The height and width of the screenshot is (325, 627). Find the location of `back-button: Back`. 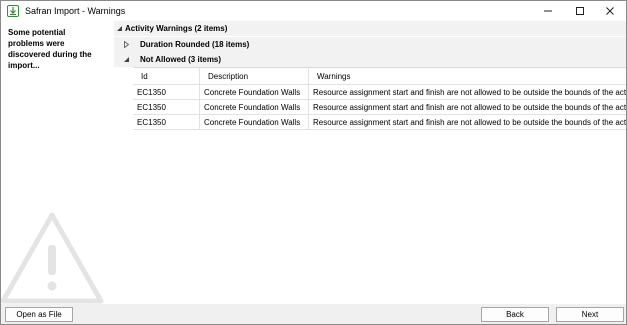

back-button: Back is located at coordinates (515, 314).